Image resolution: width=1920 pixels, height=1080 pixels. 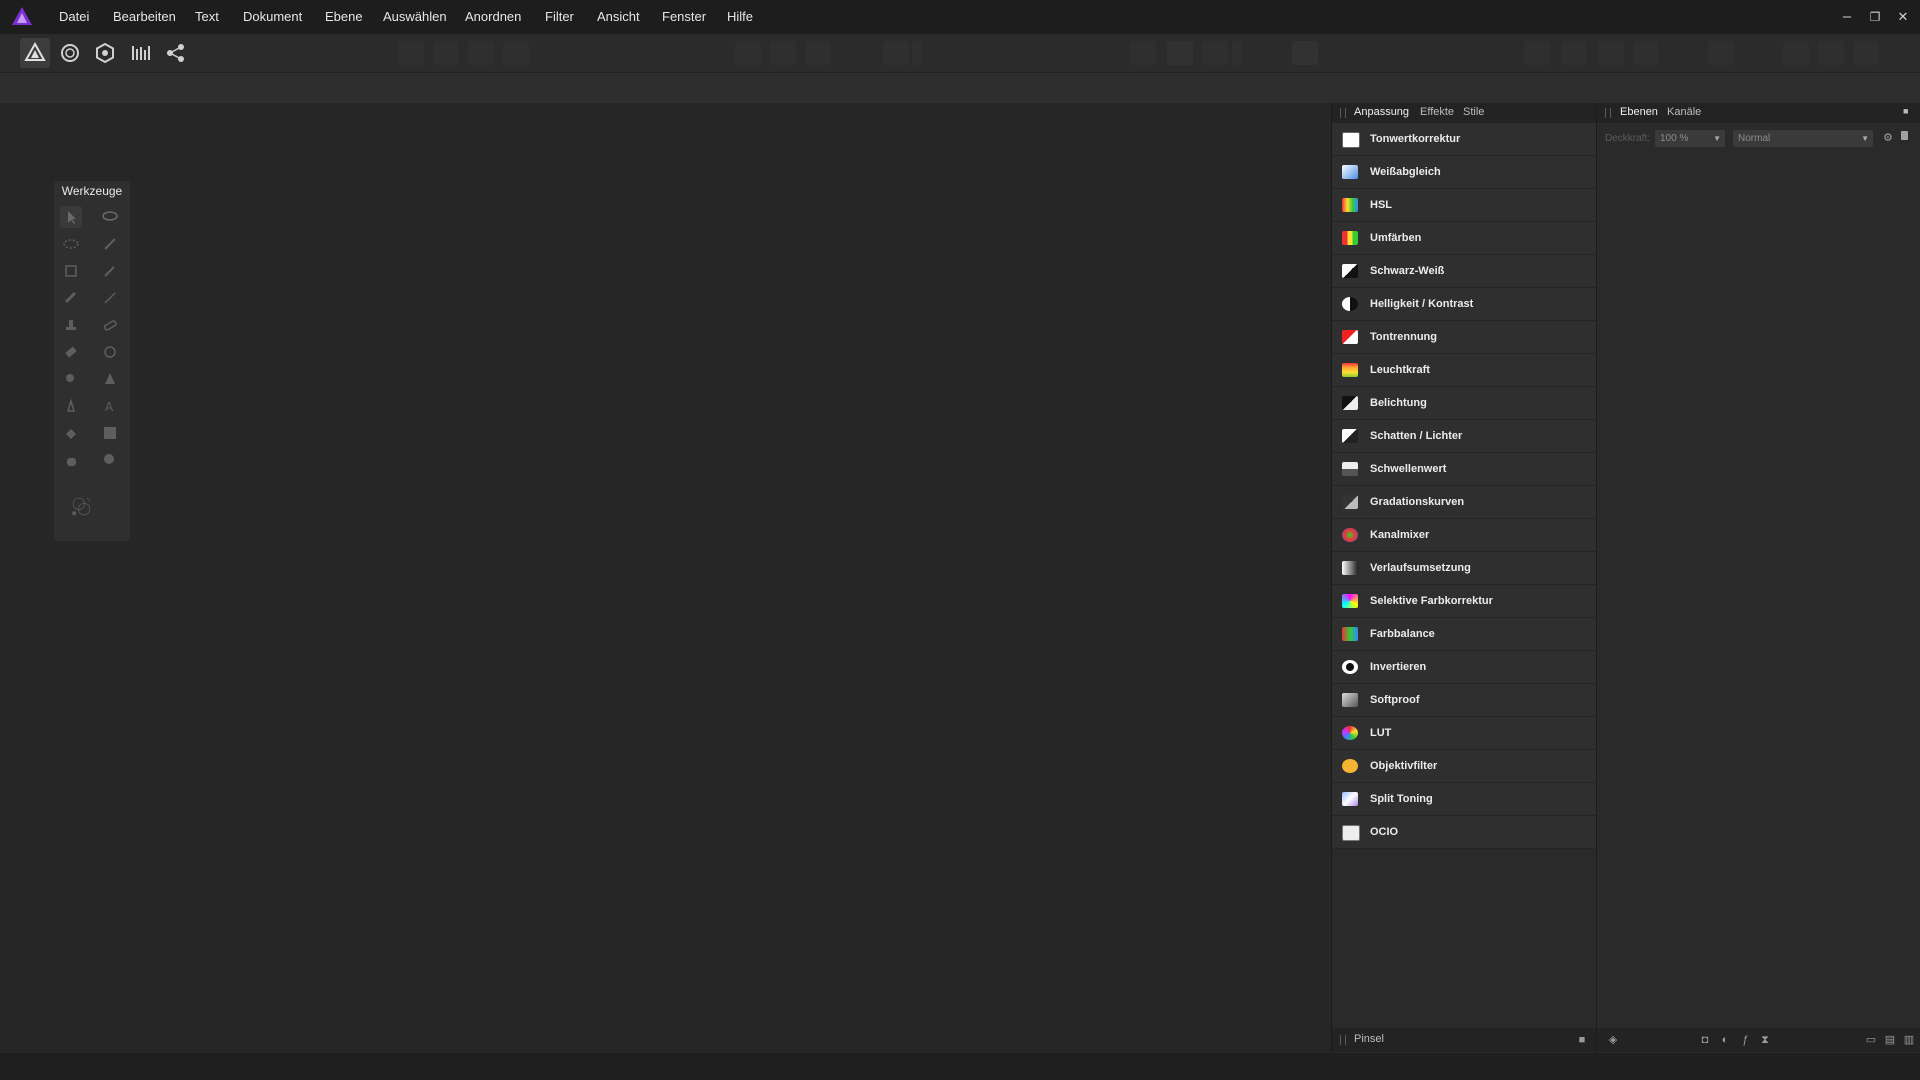 I want to click on boolean-add-icon, so click(x=1796, y=53).